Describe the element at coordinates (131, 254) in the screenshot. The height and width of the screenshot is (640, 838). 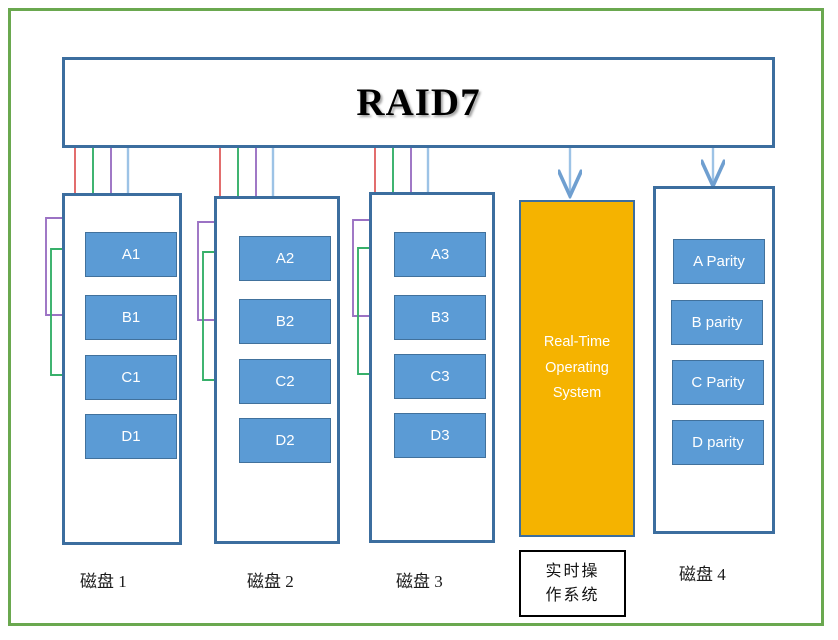
I see `data-block: A1` at that location.